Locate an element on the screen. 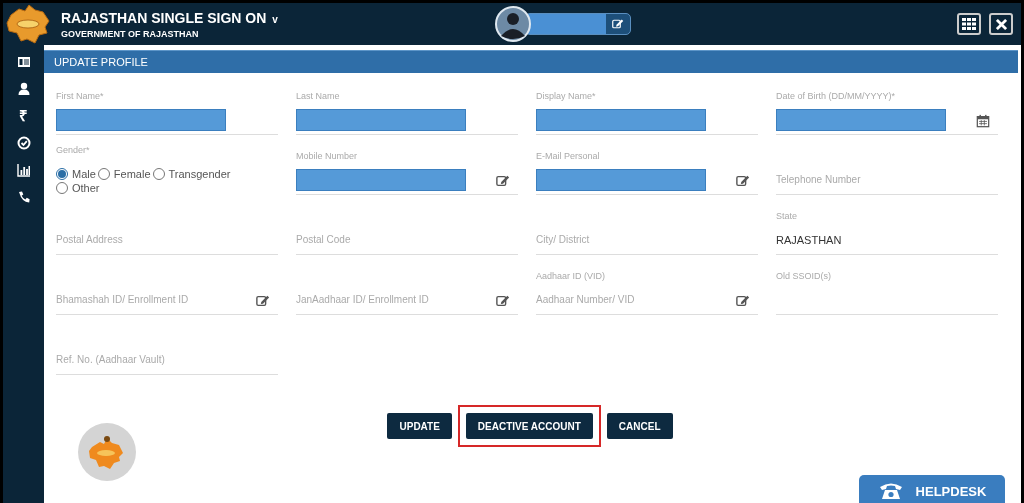 Image resolution: width=1024 pixels, height=503 pixels. user-name-field is located at coordinates (578, 24).